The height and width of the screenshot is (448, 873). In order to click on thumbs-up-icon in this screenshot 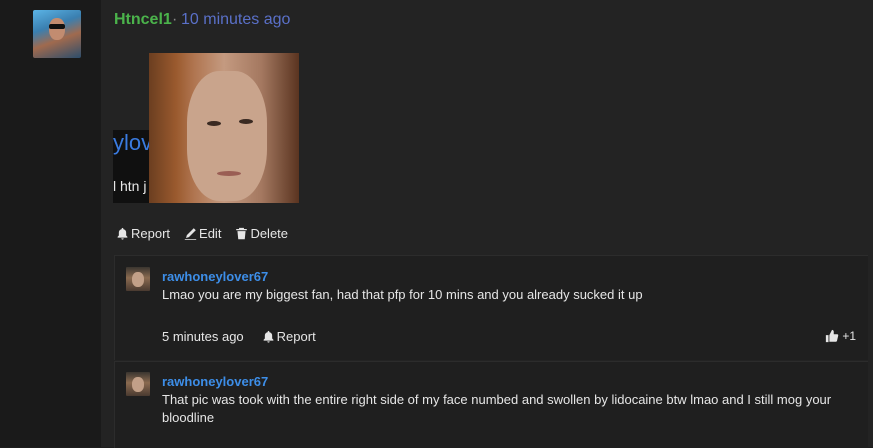, I will do `click(832, 336)`.